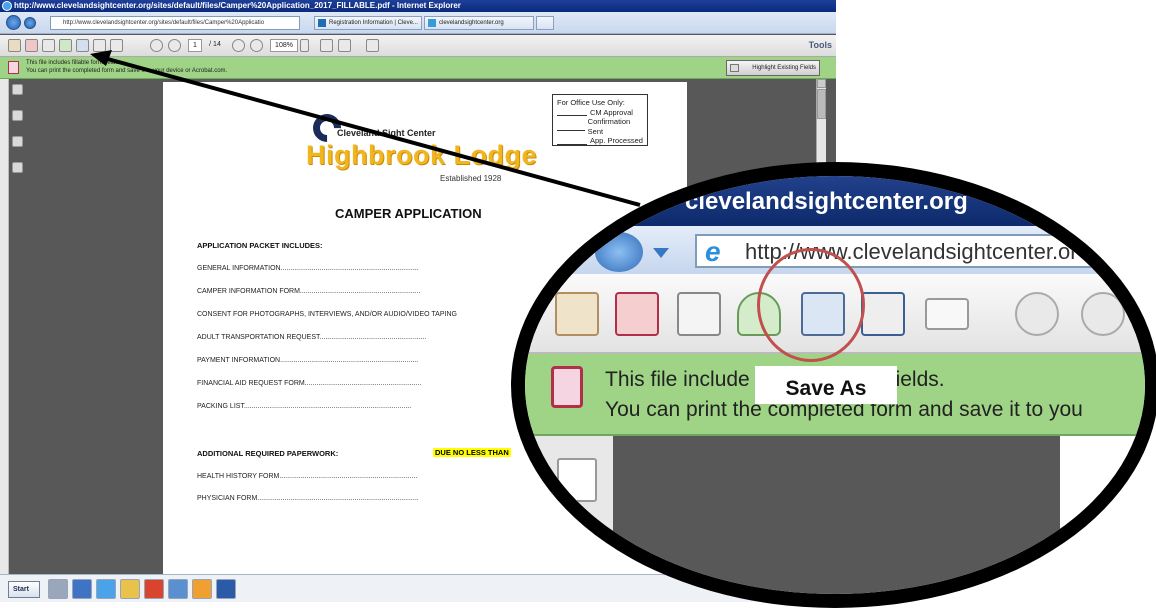  I want to click on magnified-address-bar: e http://www.clevelandsightcenter.or, so click(920, 251).